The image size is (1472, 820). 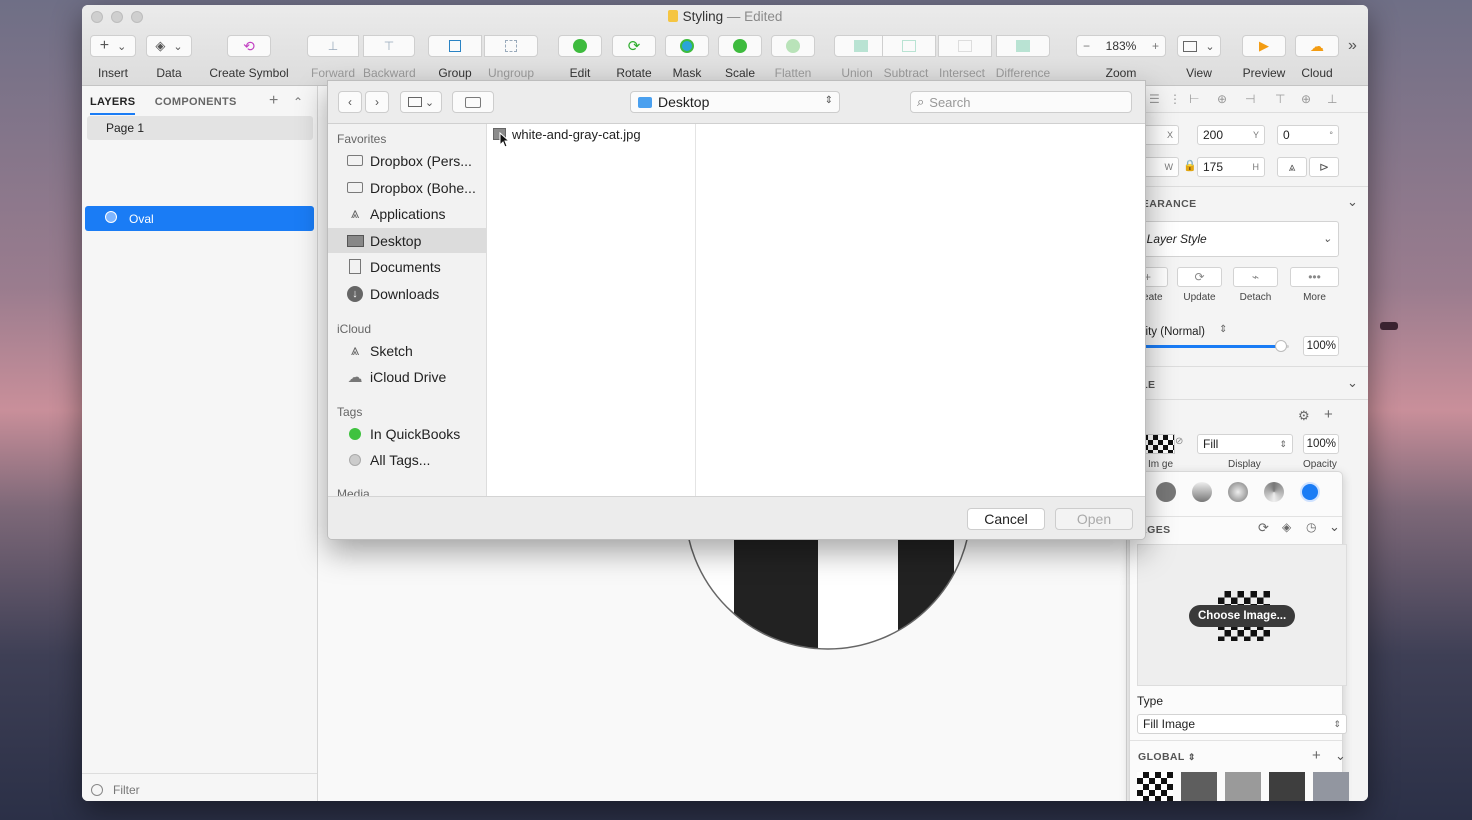 I want to click on opacity-slider, so click(x=1208, y=346).